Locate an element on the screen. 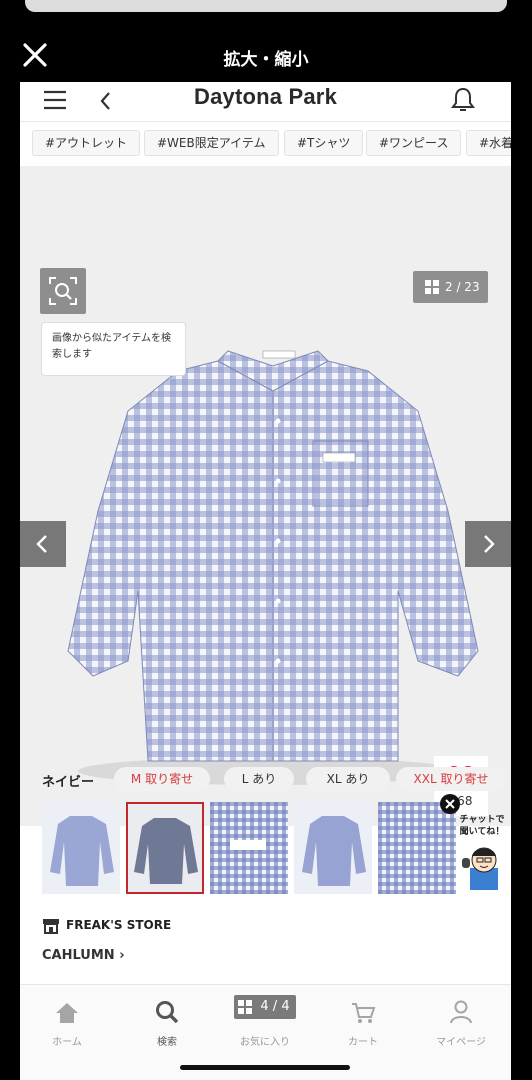 The width and height of the screenshot is (532, 1080). viewer-header: 拡大・縮小 is located at coordinates (266, 56).